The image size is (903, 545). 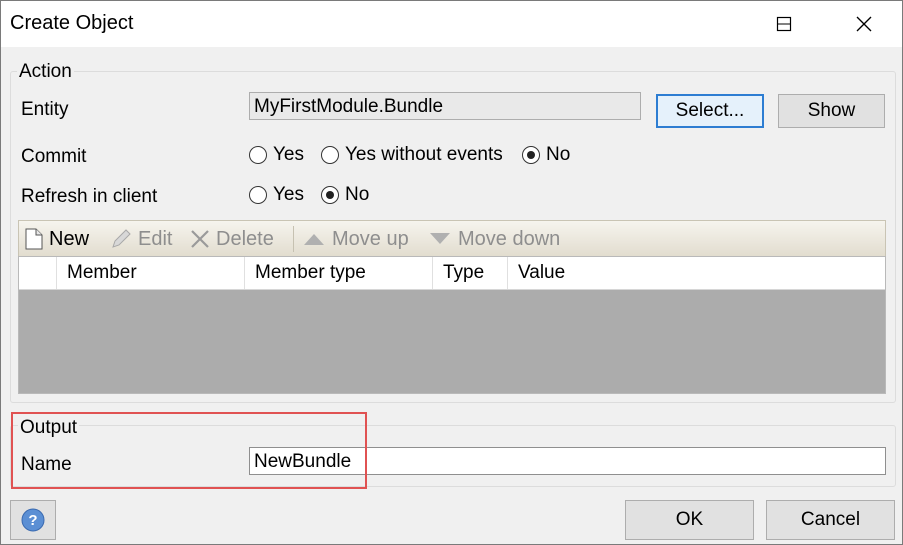 I want to click on column-header-value: Value, so click(x=696, y=273).